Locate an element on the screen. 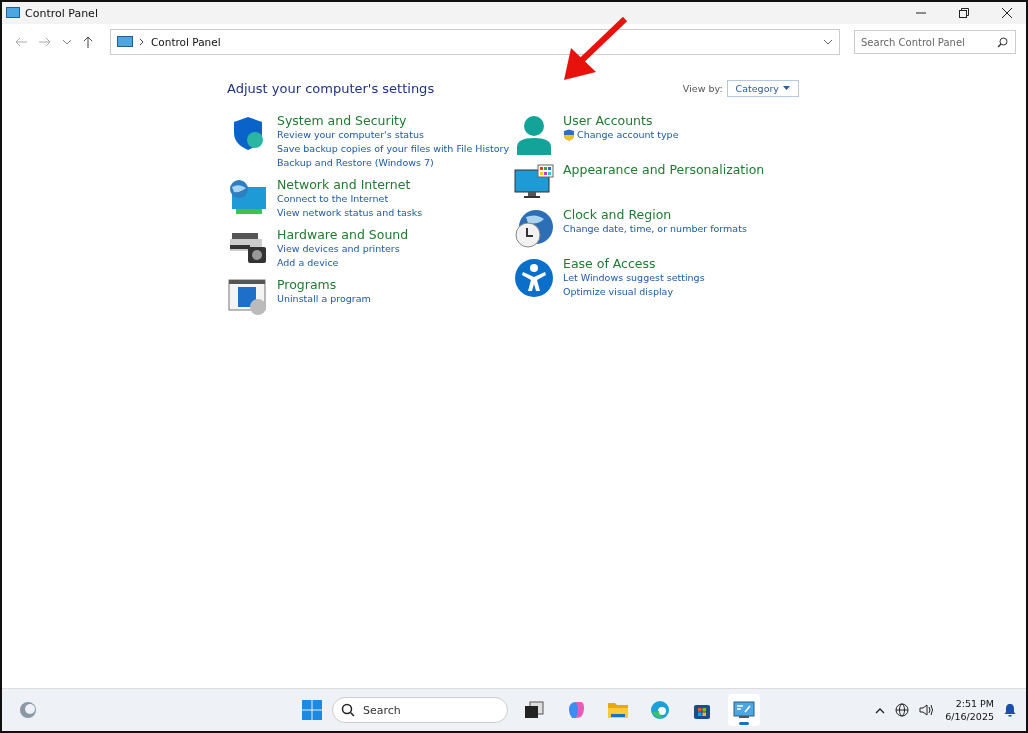  category-link: Ease of Access is located at coordinates (634, 263).